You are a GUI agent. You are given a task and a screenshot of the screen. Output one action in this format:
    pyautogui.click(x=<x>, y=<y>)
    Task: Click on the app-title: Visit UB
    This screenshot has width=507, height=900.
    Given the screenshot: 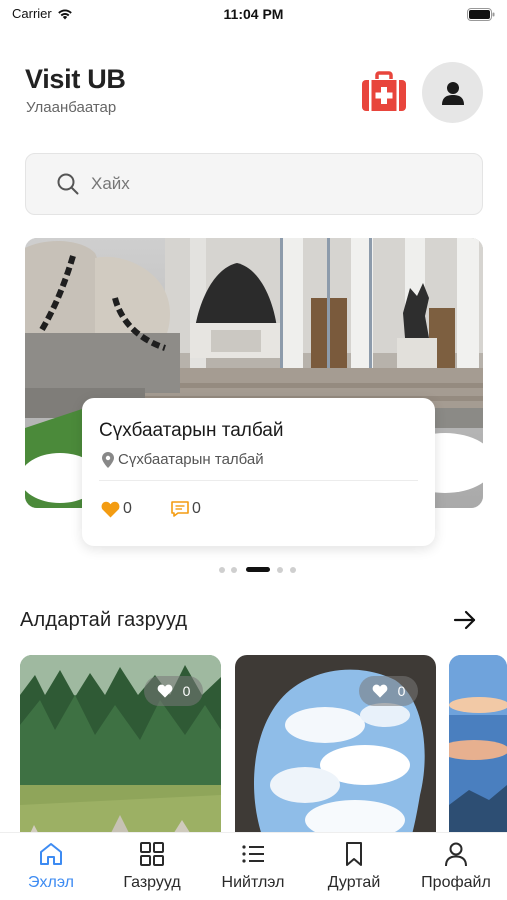 What is the action you would take?
    pyautogui.click(x=75, y=79)
    